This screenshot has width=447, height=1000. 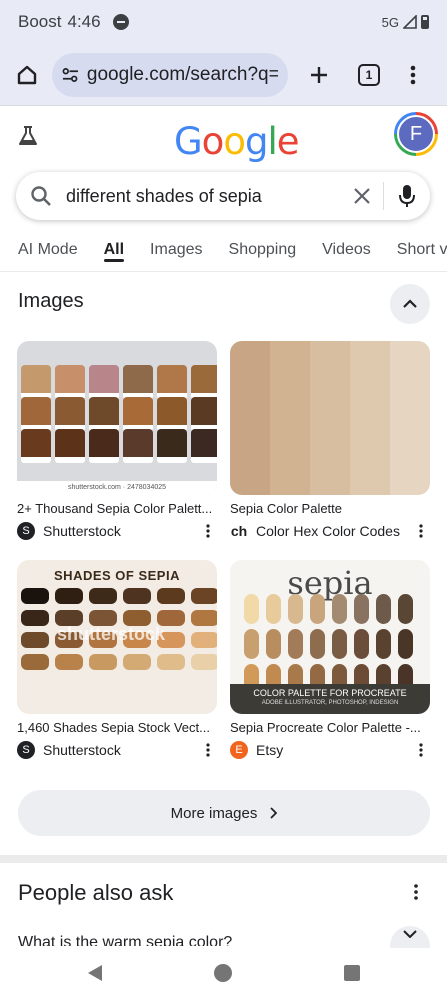 I want to click on image-thumbnail: shutterstock.com · 2478034025, so click(x=117, y=418).